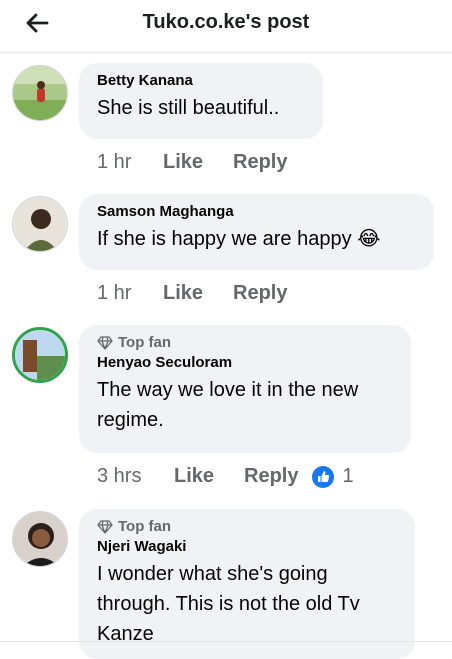  Describe the element at coordinates (348, 476) in the screenshot. I see `reaction-count: 1` at that location.